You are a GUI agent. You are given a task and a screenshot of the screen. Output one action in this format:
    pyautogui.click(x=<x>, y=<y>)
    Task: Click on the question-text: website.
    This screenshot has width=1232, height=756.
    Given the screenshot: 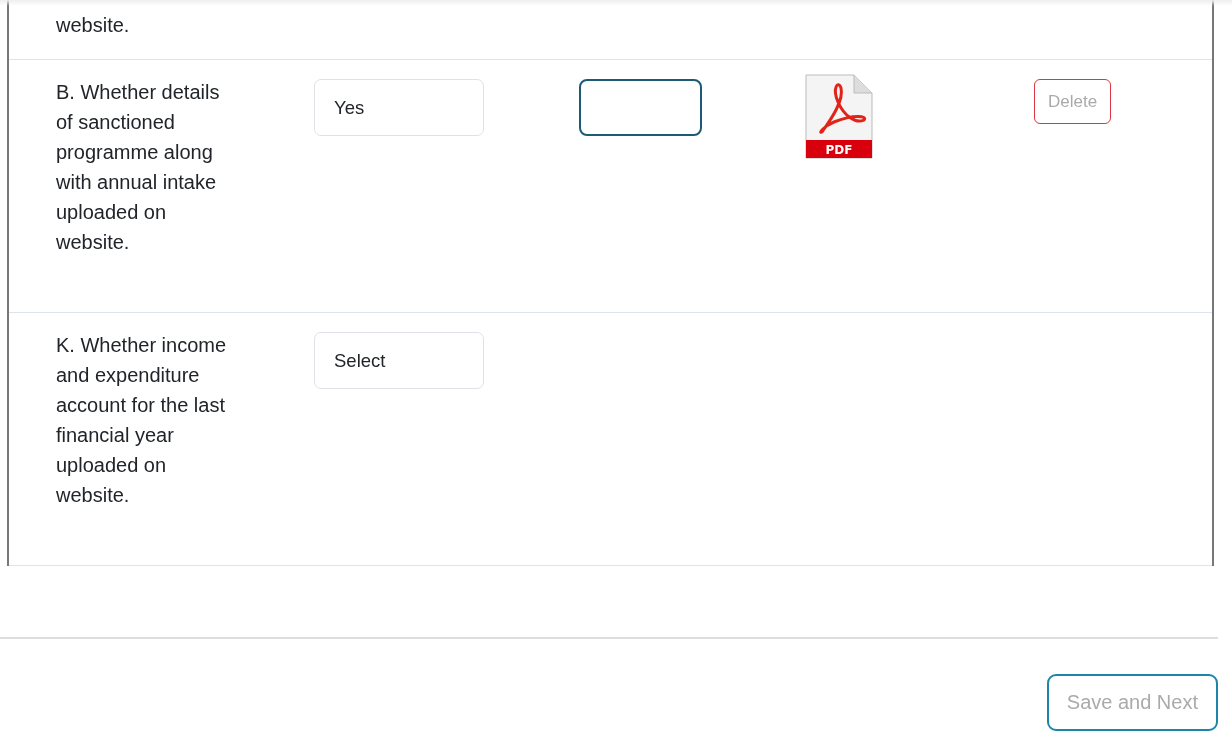 What is the action you would take?
    pyautogui.click(x=93, y=25)
    